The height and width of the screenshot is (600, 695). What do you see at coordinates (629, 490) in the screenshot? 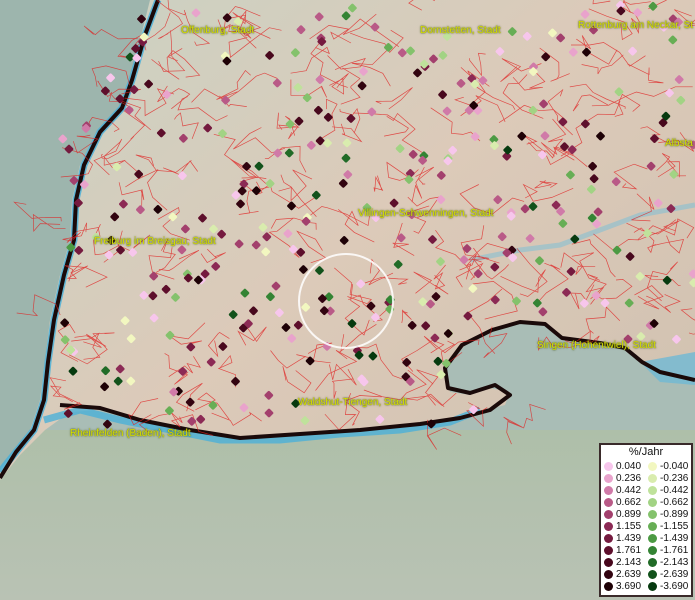
I see `legend-value-positive: 0.442` at bounding box center [629, 490].